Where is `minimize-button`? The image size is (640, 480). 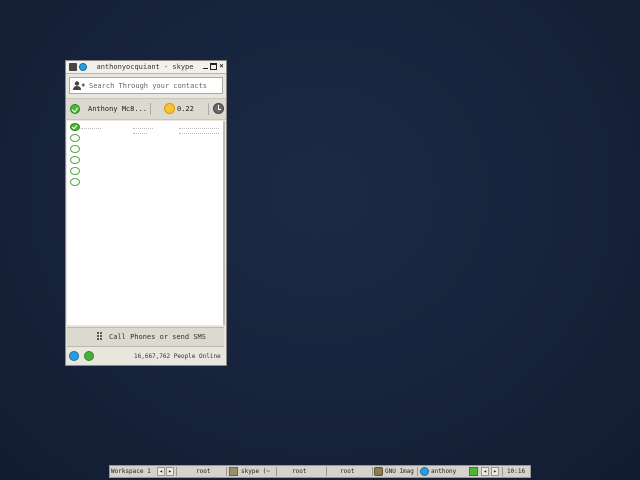 minimize-button is located at coordinates (205, 66).